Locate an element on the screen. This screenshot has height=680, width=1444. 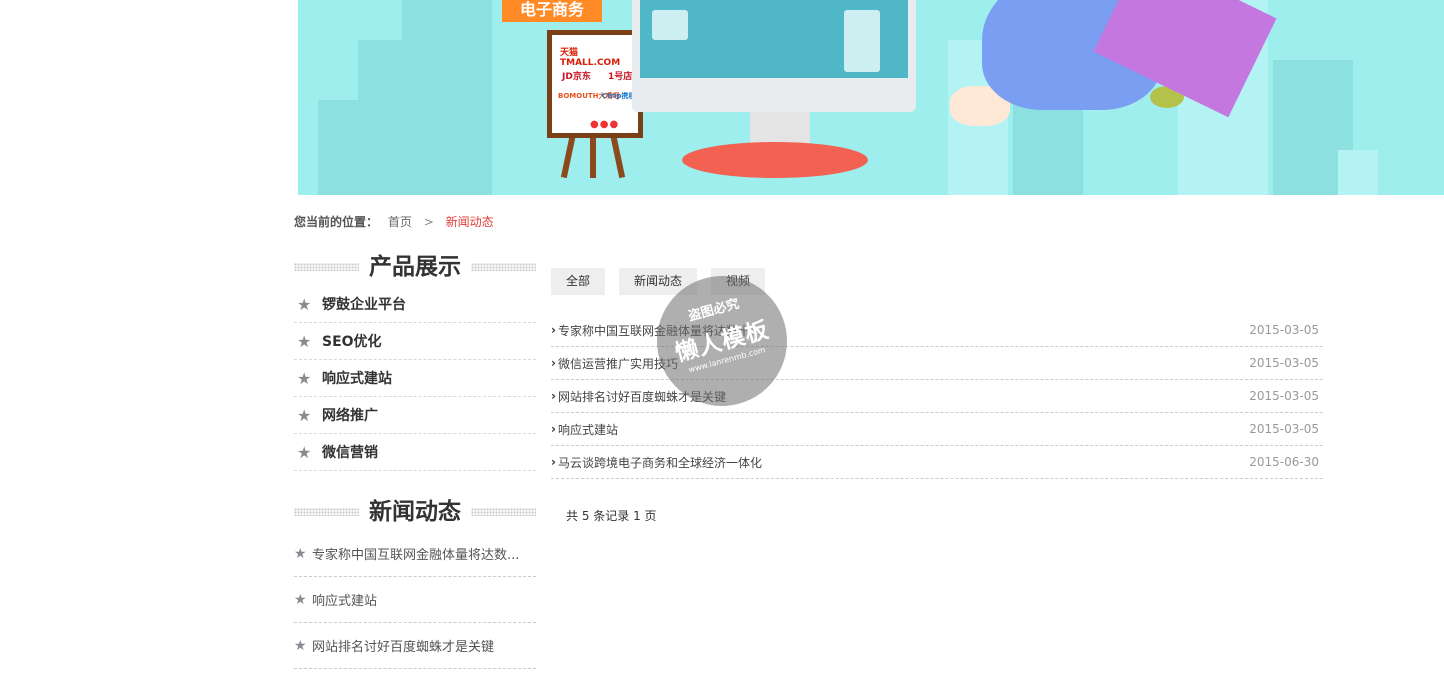
sidebar-item-label: SEO优化 is located at coordinates (352, 342).